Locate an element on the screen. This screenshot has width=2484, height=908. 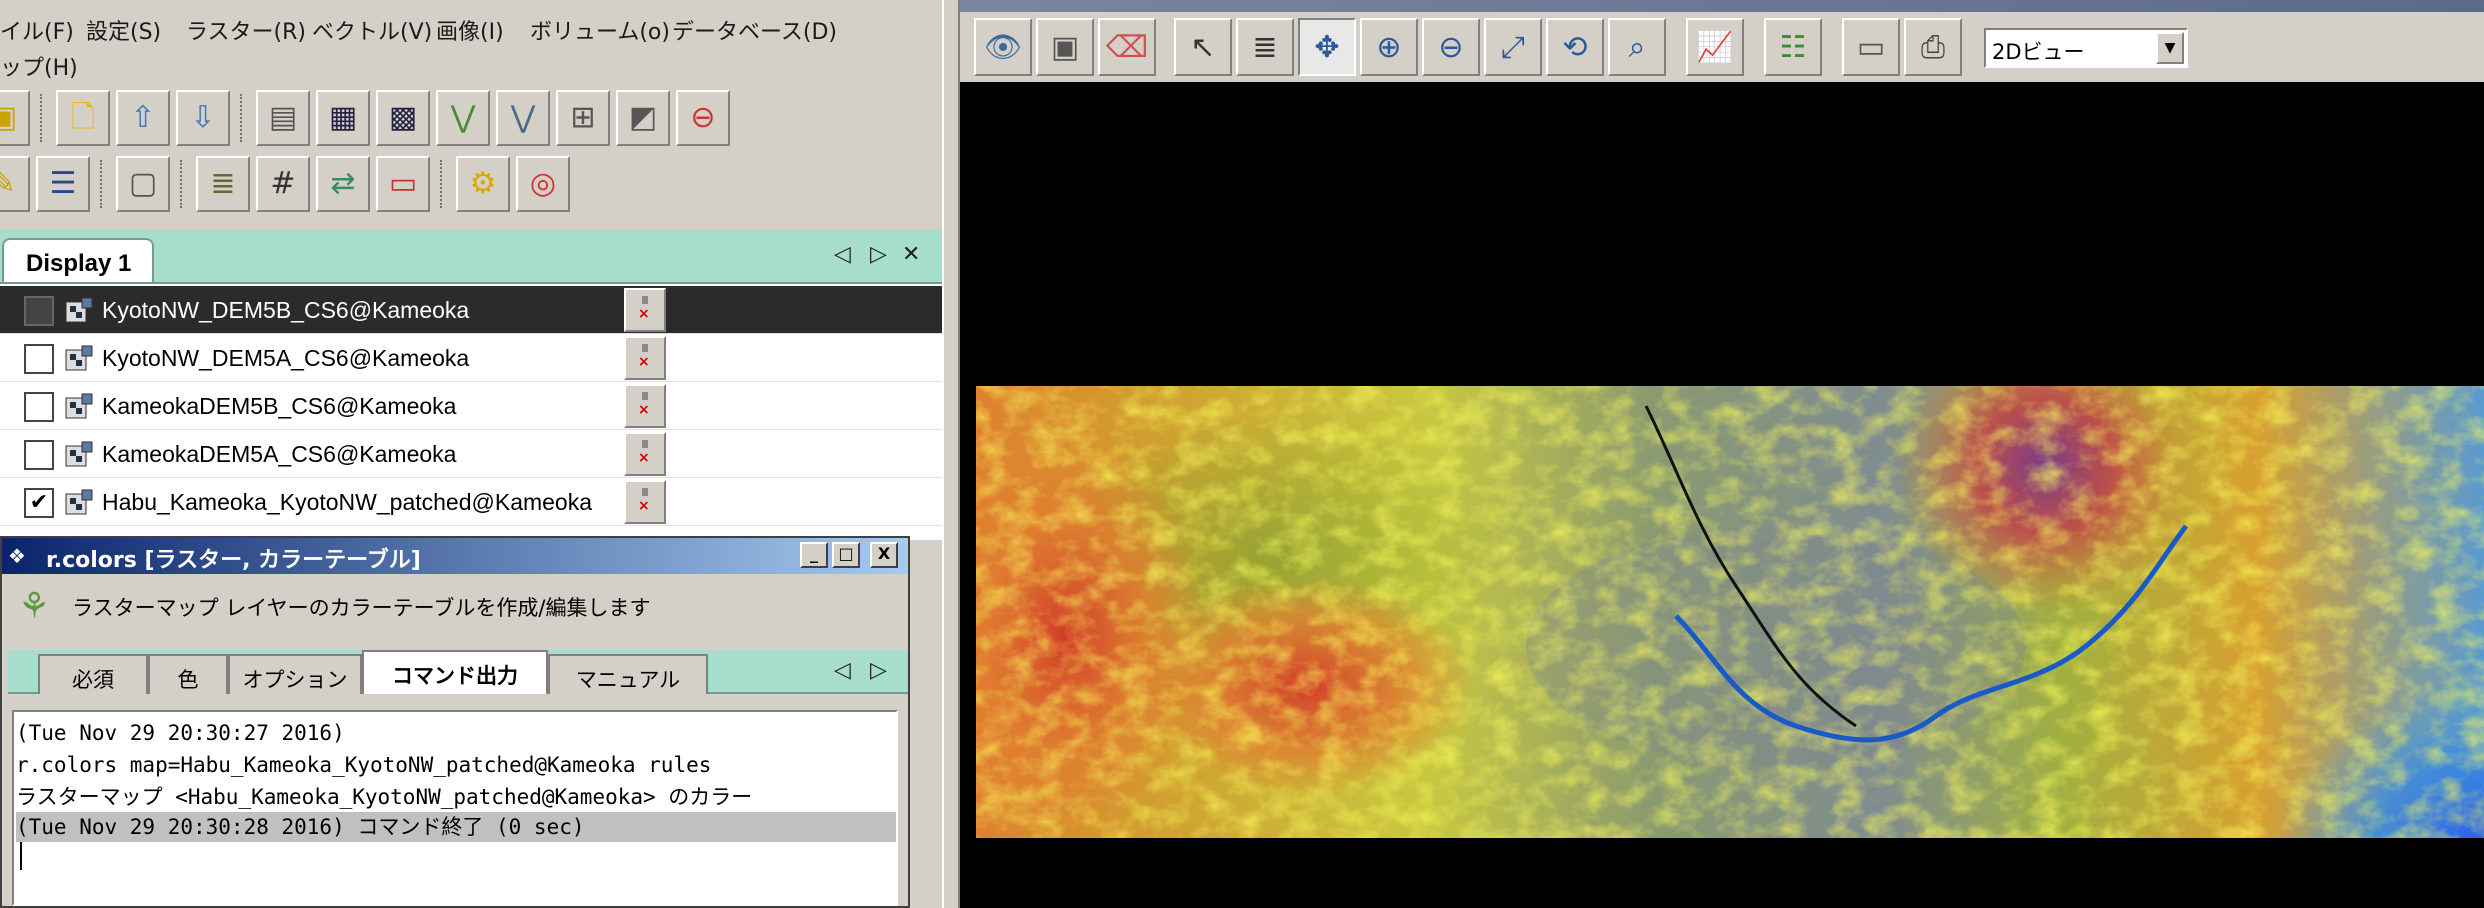
pointer-button: ↖ is located at coordinates (1203, 47).